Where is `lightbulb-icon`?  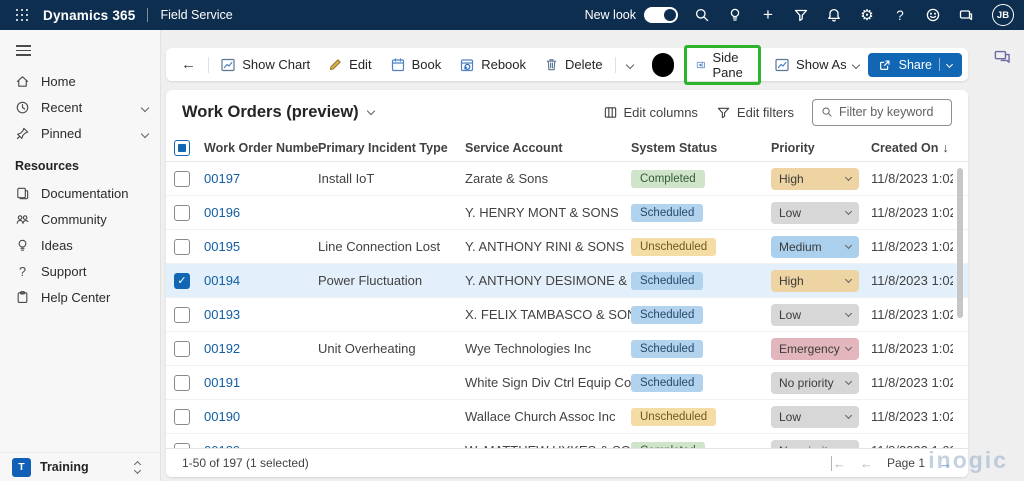
lightbulb-icon is located at coordinates (735, 15).